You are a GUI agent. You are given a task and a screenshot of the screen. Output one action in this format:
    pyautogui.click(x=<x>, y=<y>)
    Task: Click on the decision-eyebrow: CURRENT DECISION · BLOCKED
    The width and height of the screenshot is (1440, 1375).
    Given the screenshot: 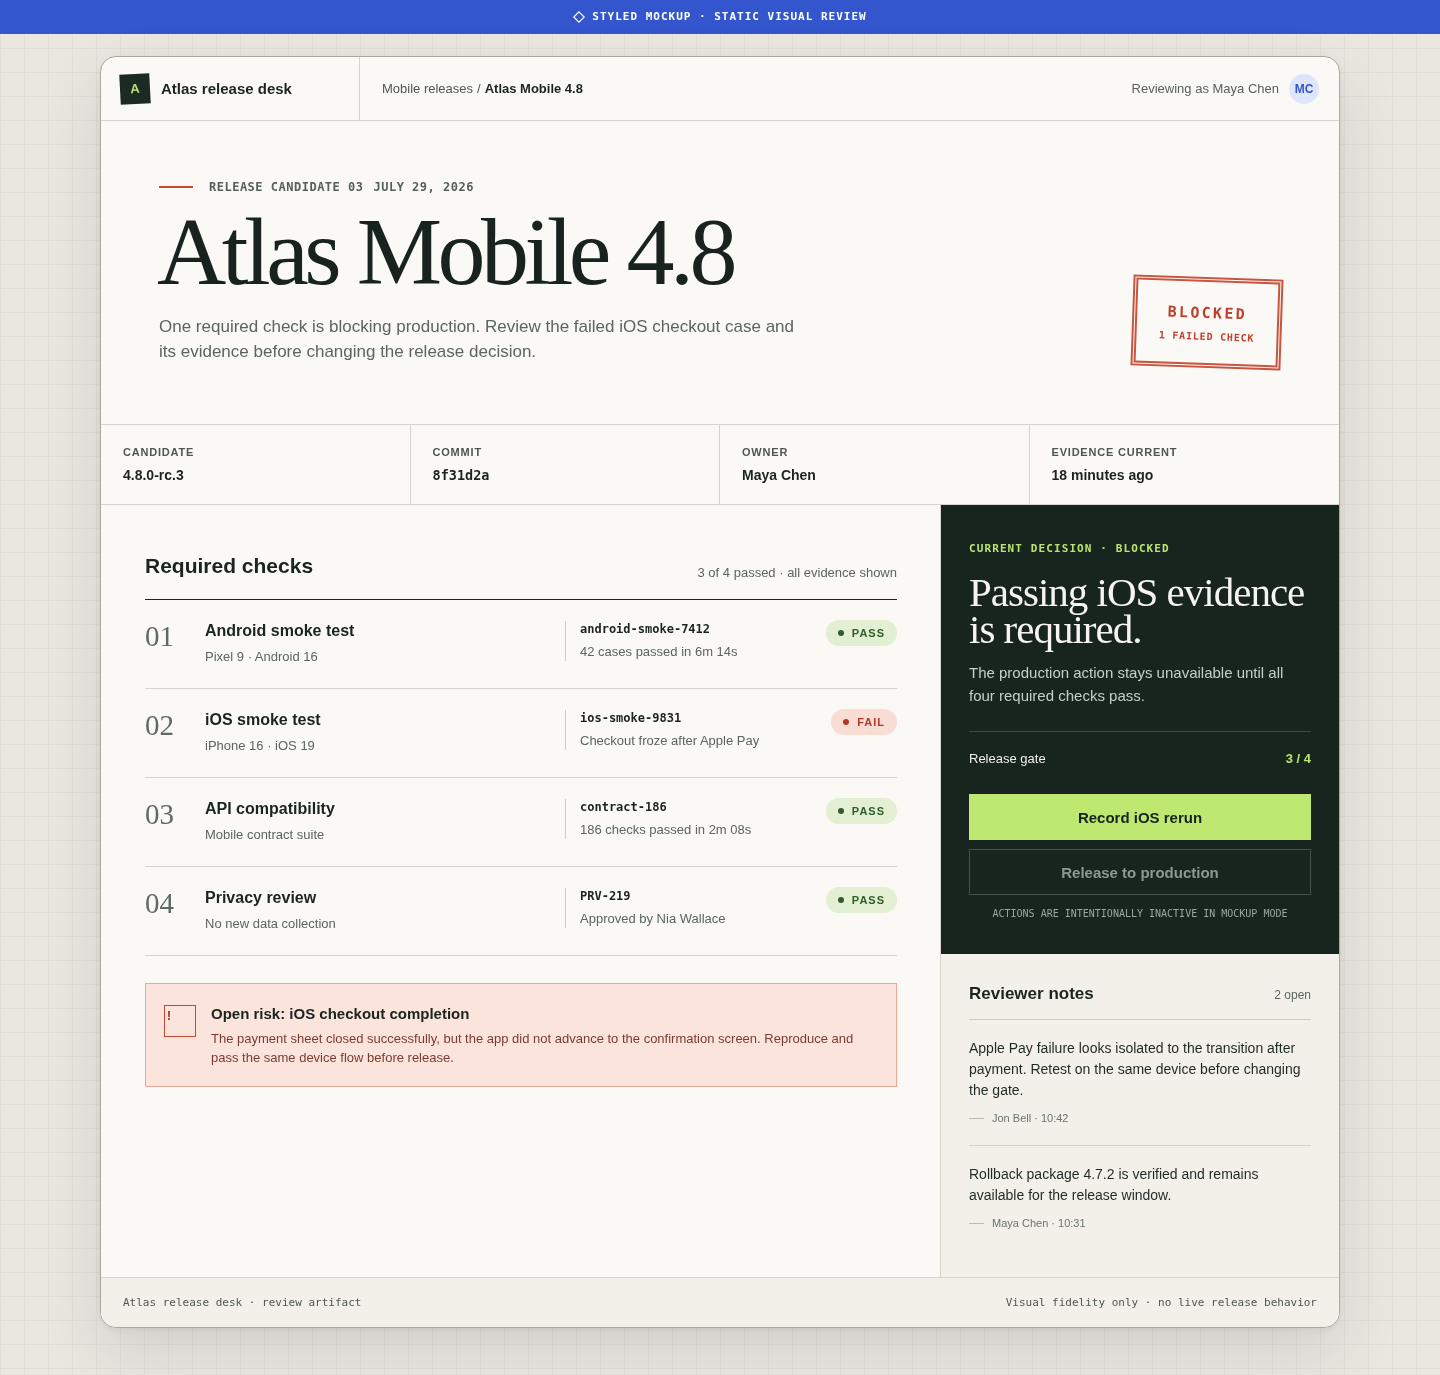 What is the action you would take?
    pyautogui.click(x=1069, y=549)
    